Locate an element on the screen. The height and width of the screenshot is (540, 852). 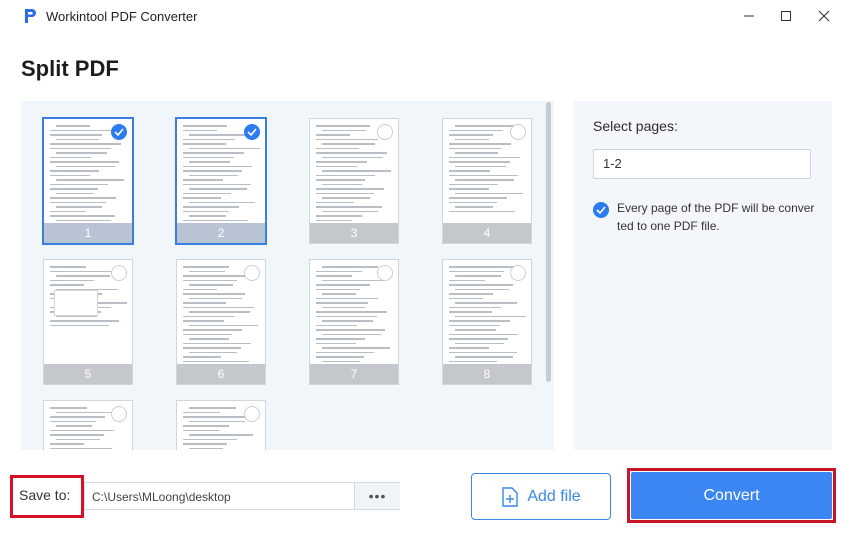
maximize-button is located at coordinates (786, 16).